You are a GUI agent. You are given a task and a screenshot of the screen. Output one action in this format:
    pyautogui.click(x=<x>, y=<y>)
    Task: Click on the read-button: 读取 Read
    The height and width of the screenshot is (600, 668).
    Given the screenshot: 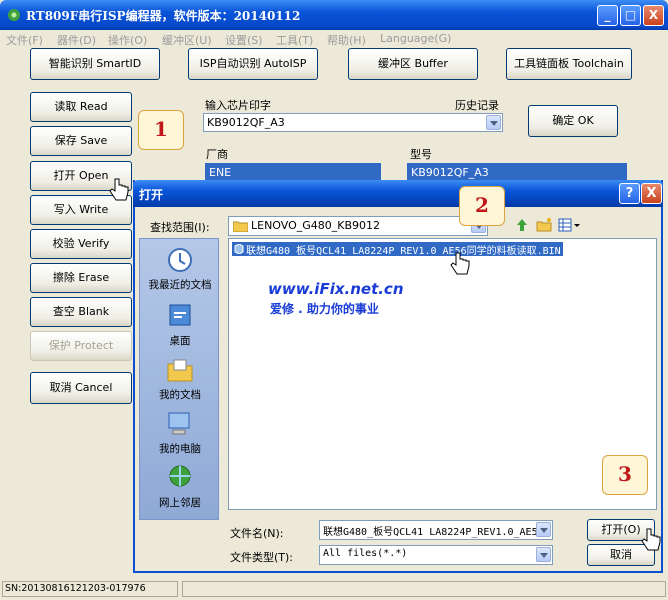 What is the action you would take?
    pyautogui.click(x=81, y=107)
    